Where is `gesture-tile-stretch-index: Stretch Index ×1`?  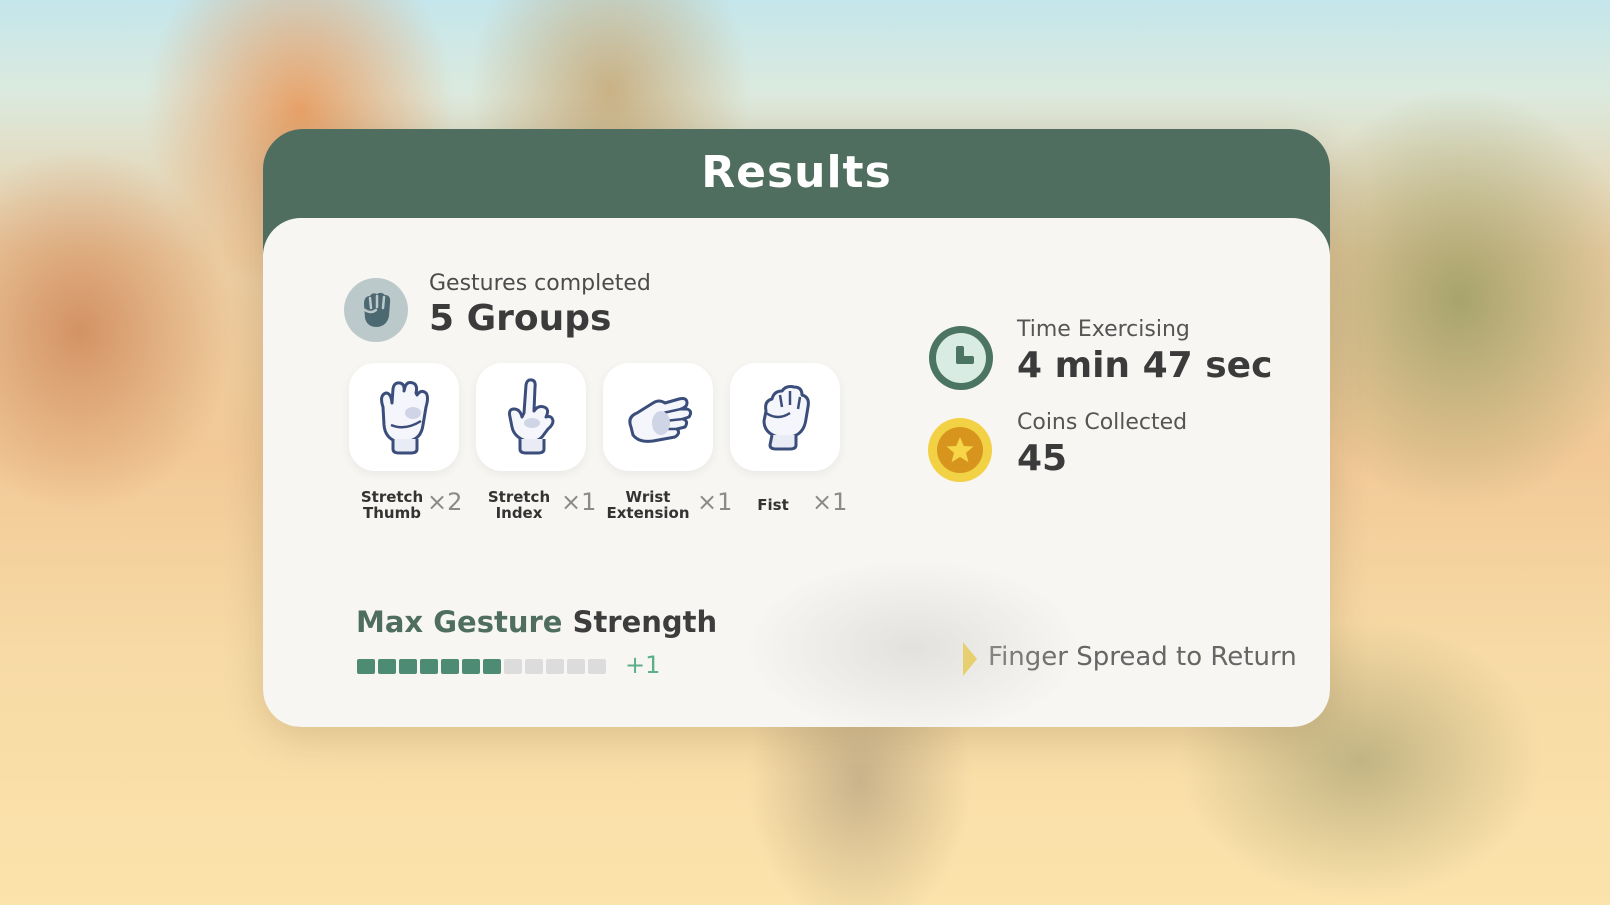
gesture-tile-stretch-index: Stretch Index ×1 is located at coordinates (539, 448).